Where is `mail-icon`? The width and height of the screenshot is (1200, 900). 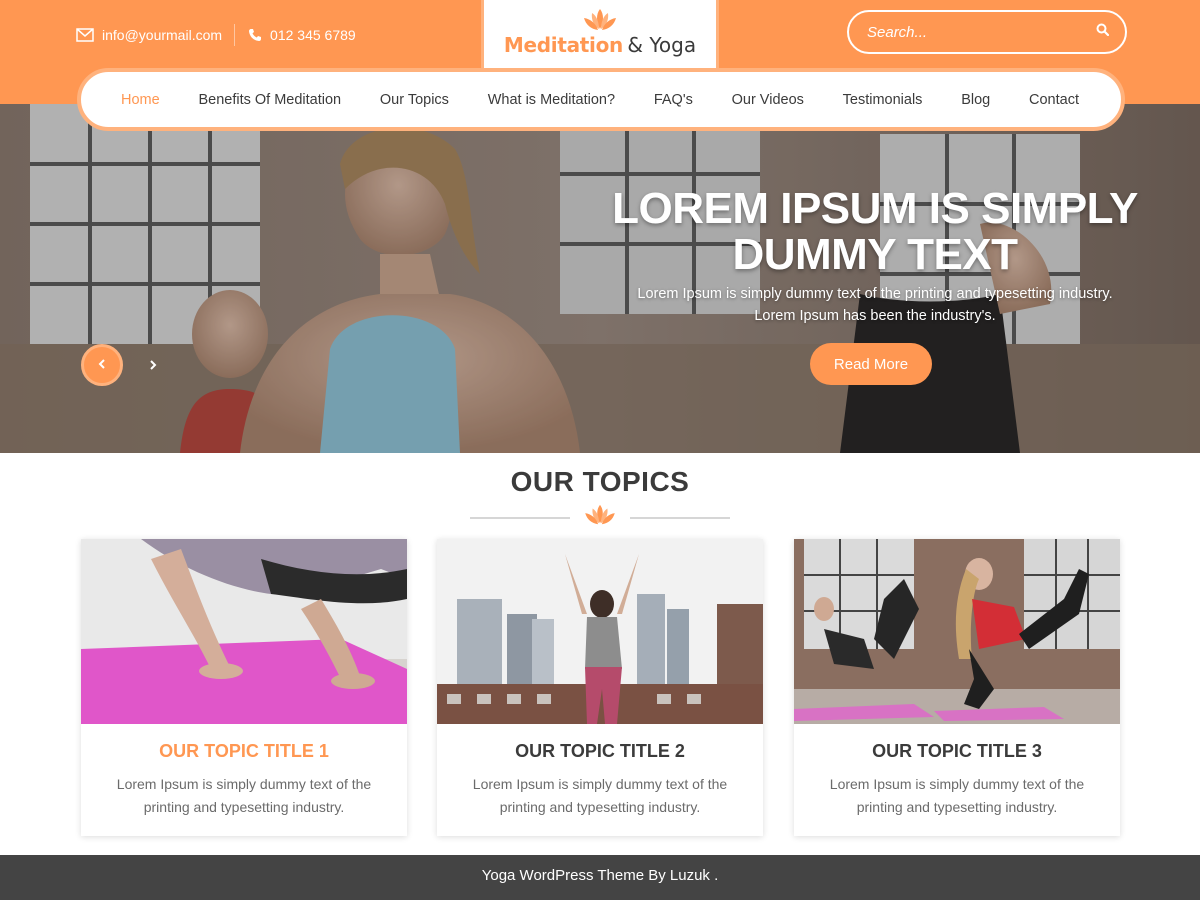 mail-icon is located at coordinates (85, 35).